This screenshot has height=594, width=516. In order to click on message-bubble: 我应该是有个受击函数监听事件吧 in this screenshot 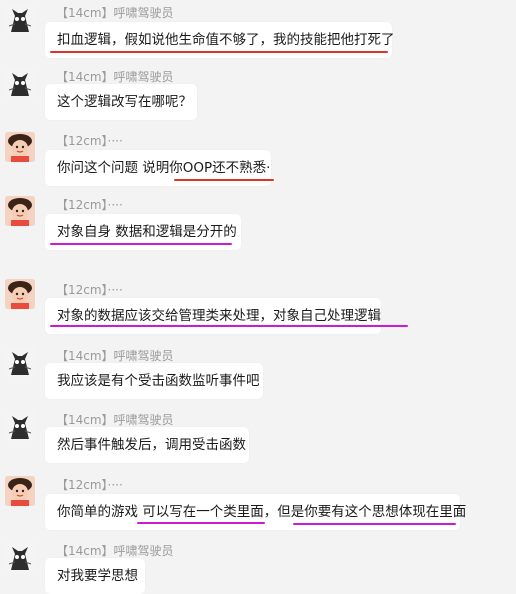, I will do `click(154, 381)`.